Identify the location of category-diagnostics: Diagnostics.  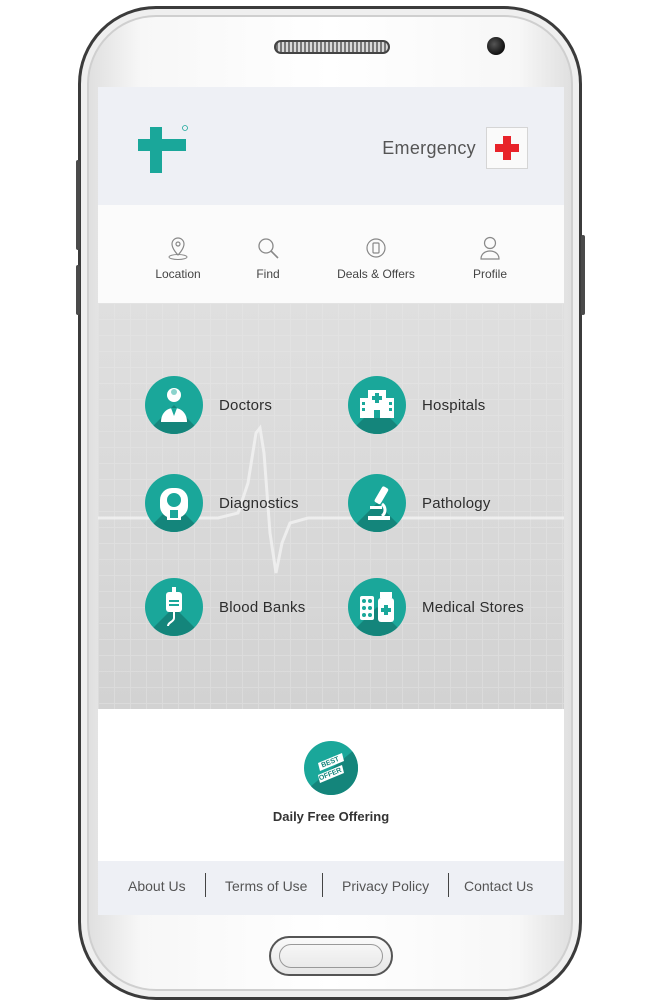
(222, 503).